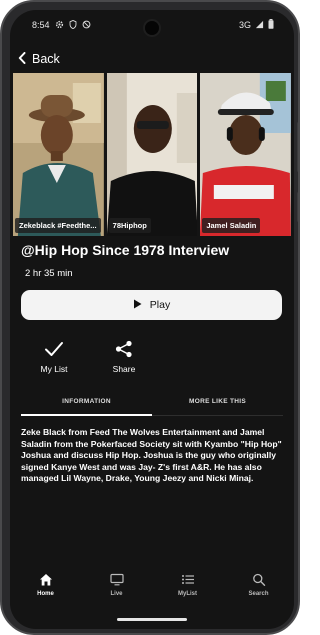  I want to click on action-row: My List Share, so click(89, 357).